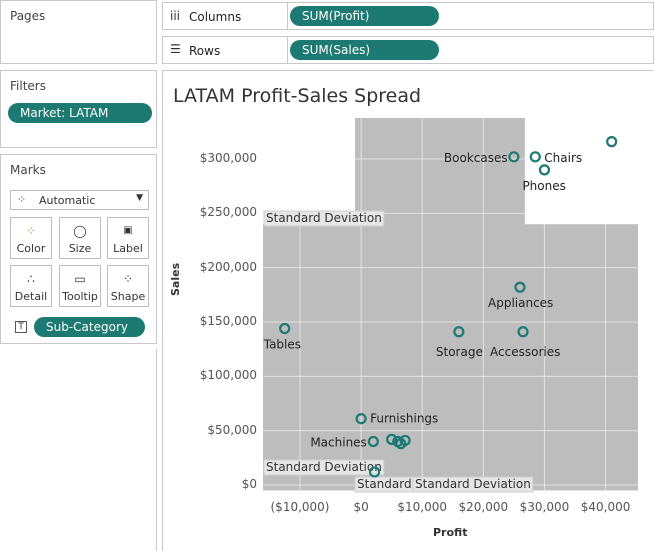  Describe the element at coordinates (544, 507) in the screenshot. I see `x-tick-label: $30,000` at that location.